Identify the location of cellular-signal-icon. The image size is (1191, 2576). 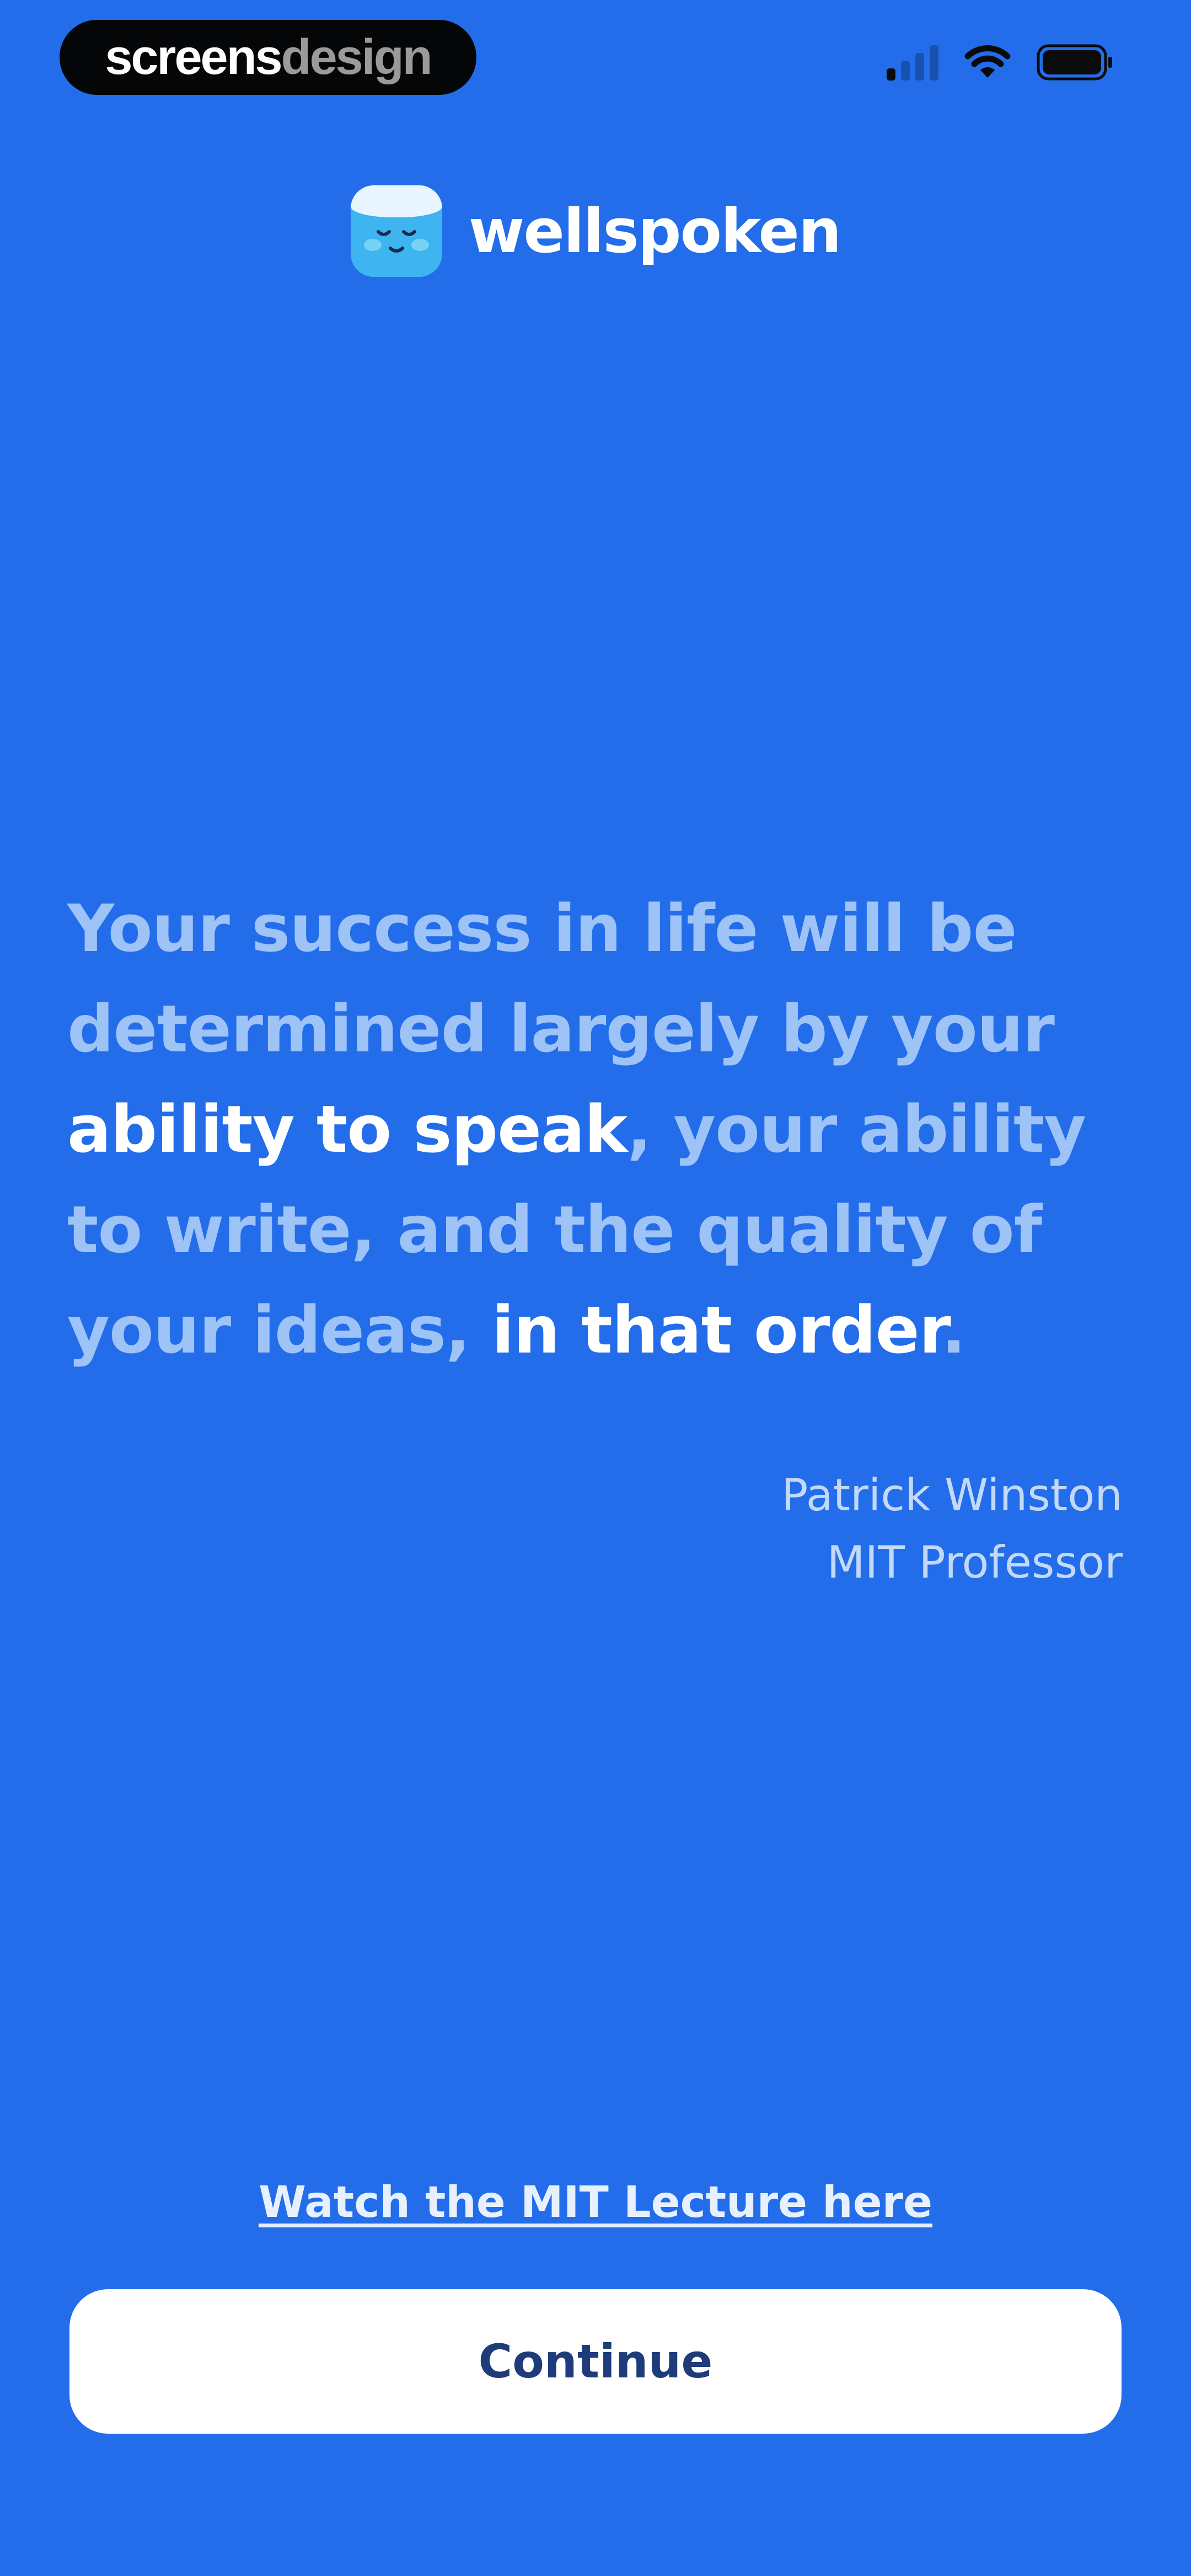
(912, 62).